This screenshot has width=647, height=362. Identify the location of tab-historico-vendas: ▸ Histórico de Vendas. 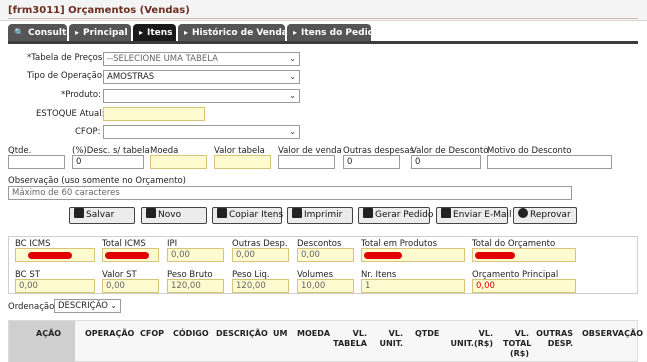
(235, 33).